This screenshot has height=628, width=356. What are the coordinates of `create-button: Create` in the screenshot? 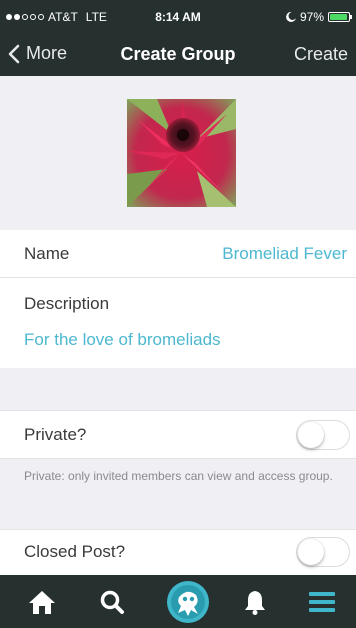 It's located at (321, 54).